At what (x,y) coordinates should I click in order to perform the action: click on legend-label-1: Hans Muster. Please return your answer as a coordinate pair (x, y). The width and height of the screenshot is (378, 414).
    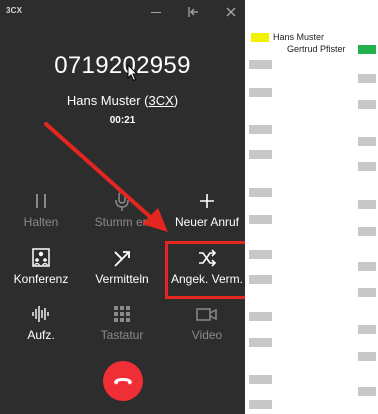
    Looking at the image, I should click on (299, 37).